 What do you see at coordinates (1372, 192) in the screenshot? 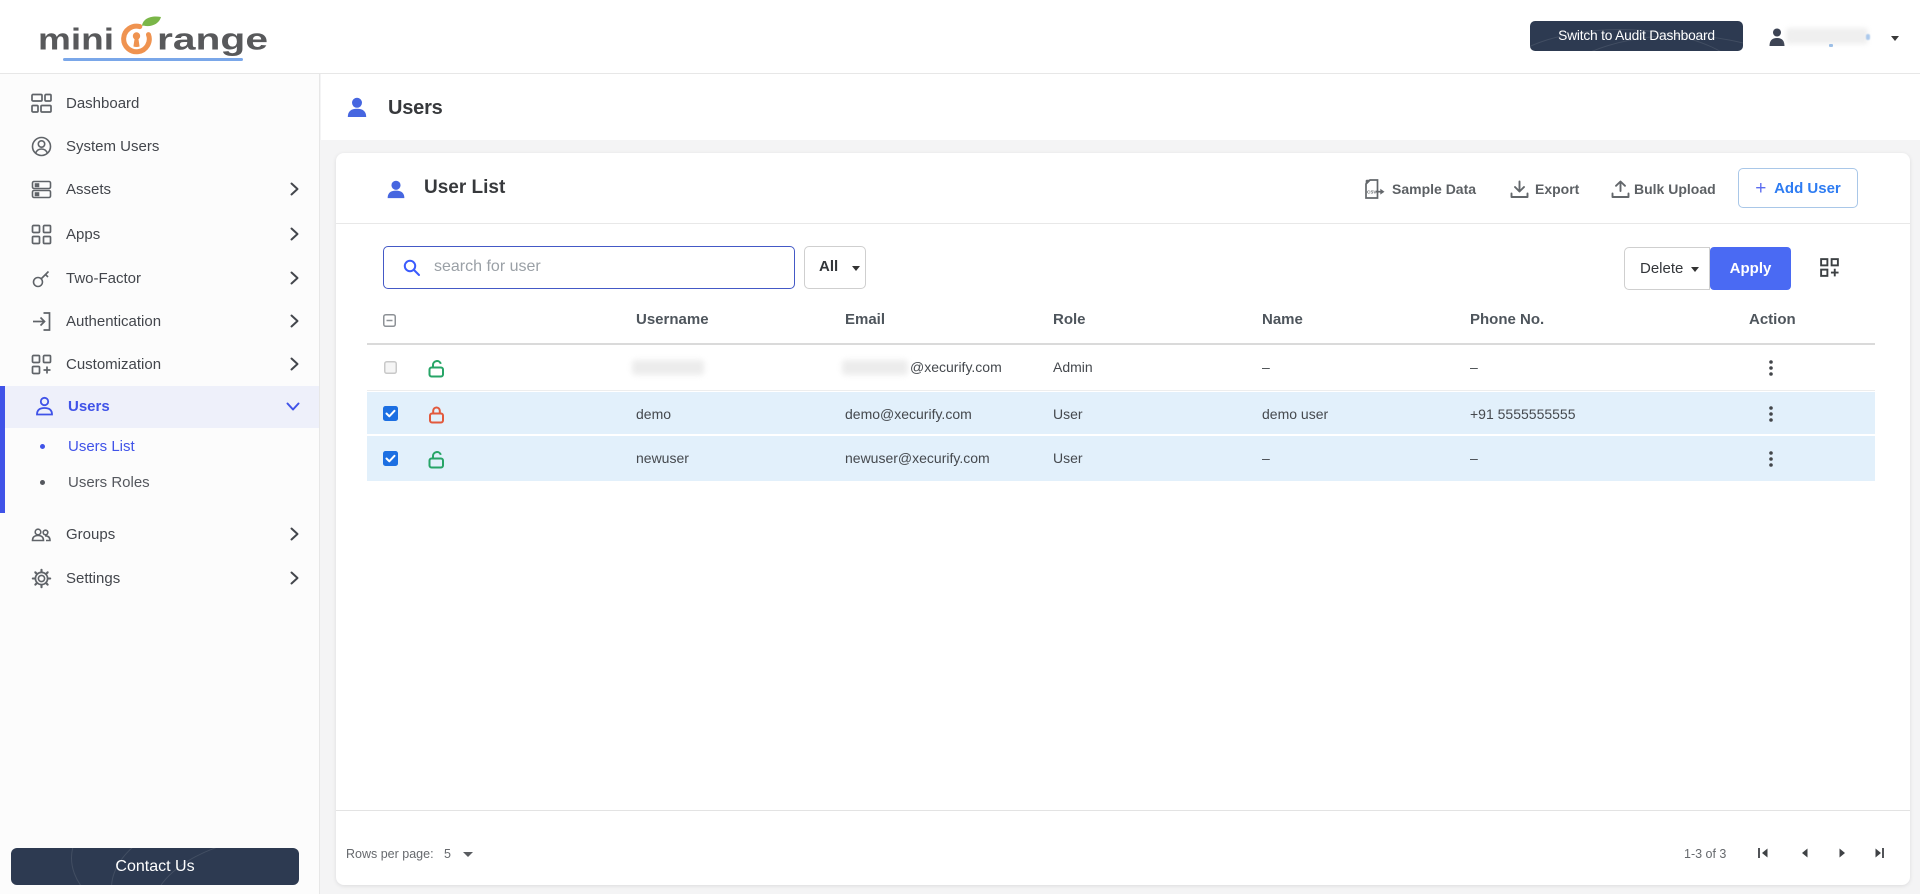
I see `svg-text: CSV` at bounding box center [1372, 192].